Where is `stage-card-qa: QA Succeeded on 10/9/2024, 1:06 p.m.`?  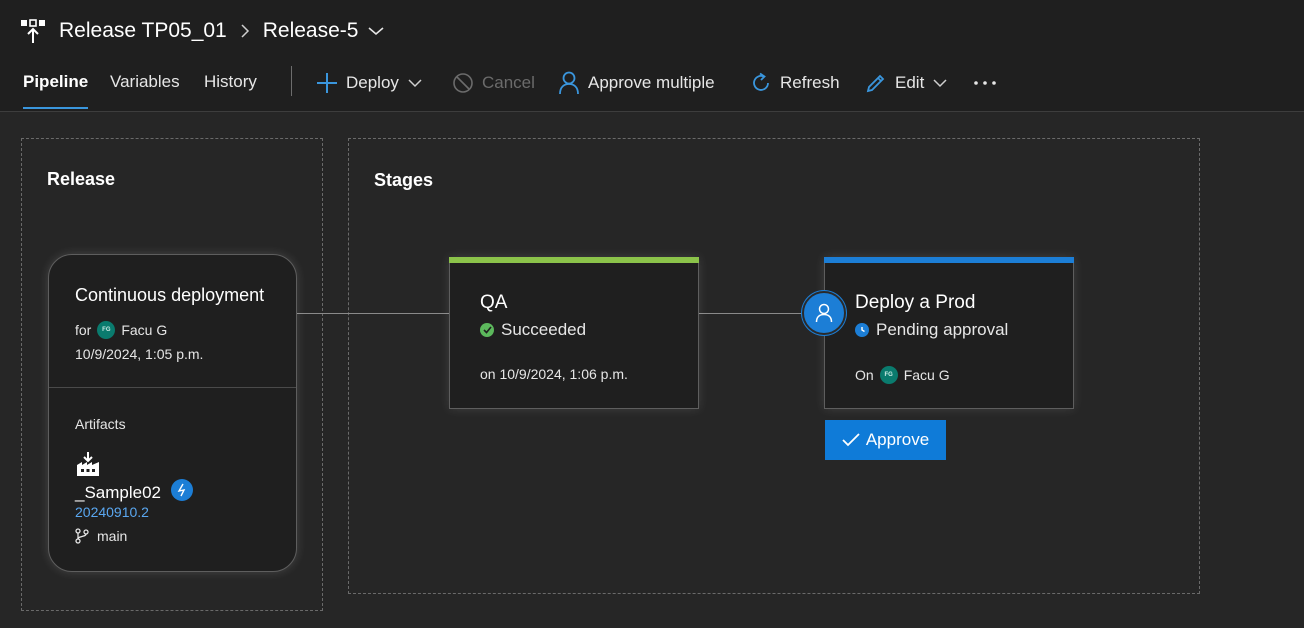 stage-card-qa: QA Succeeded on 10/9/2024, 1:06 p.m. is located at coordinates (574, 333).